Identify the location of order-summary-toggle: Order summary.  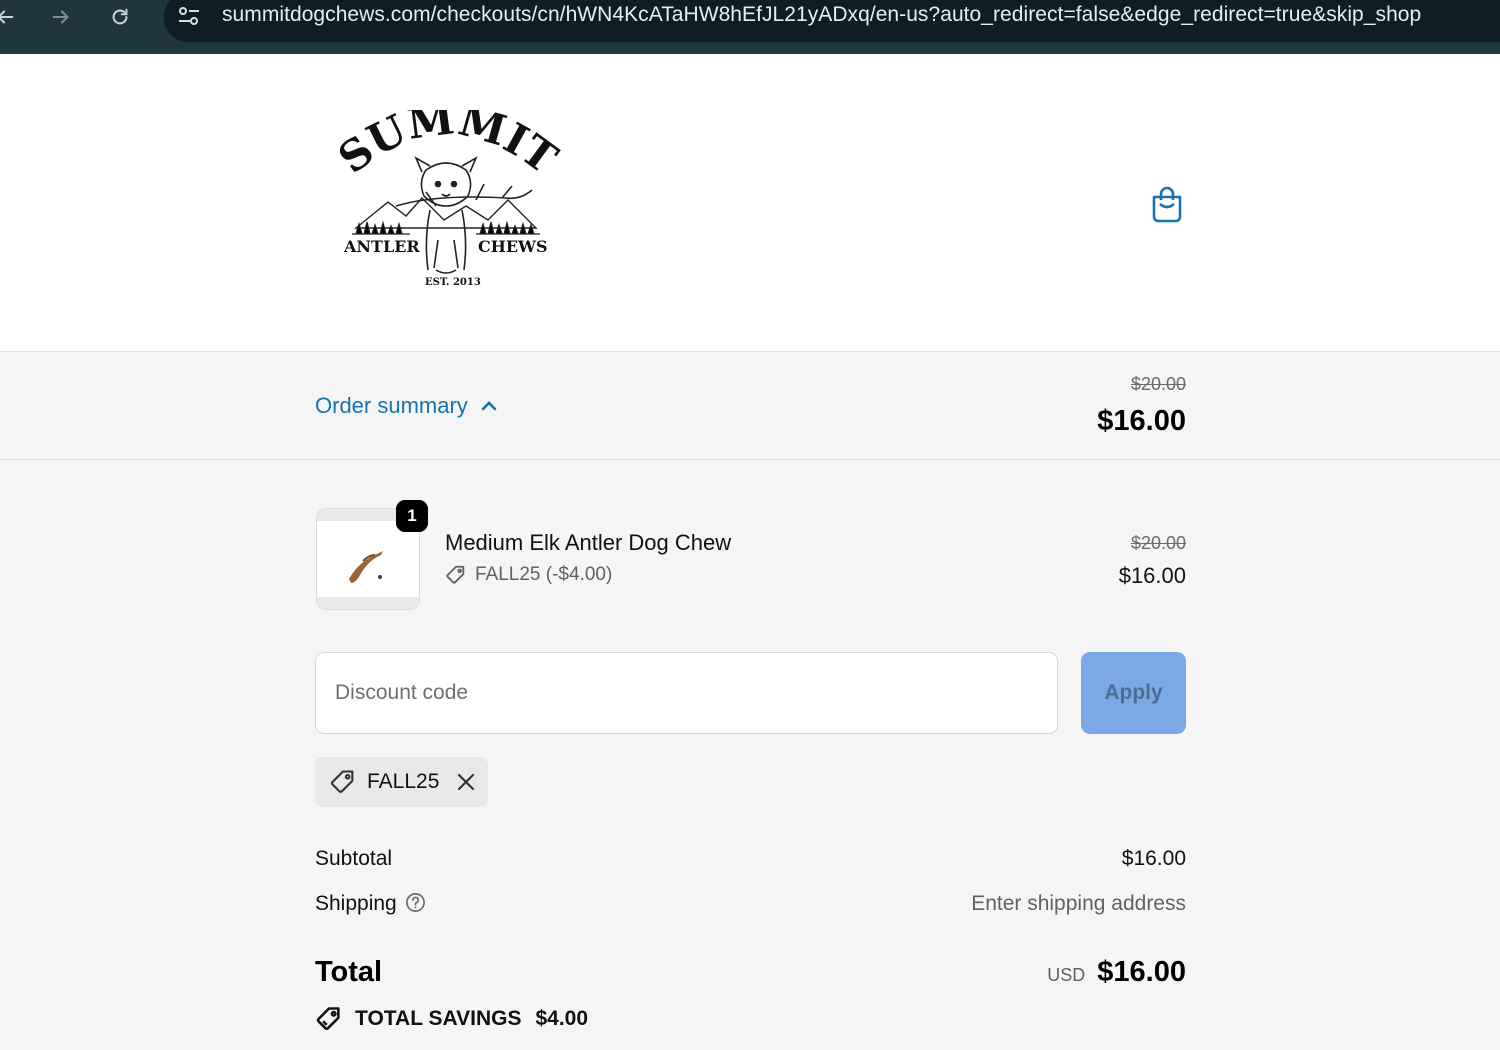
(406, 406).